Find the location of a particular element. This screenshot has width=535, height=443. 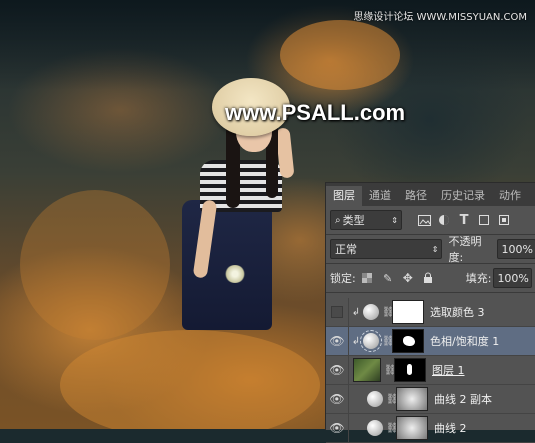

shape-filter-icon is located at coordinates (484, 220).